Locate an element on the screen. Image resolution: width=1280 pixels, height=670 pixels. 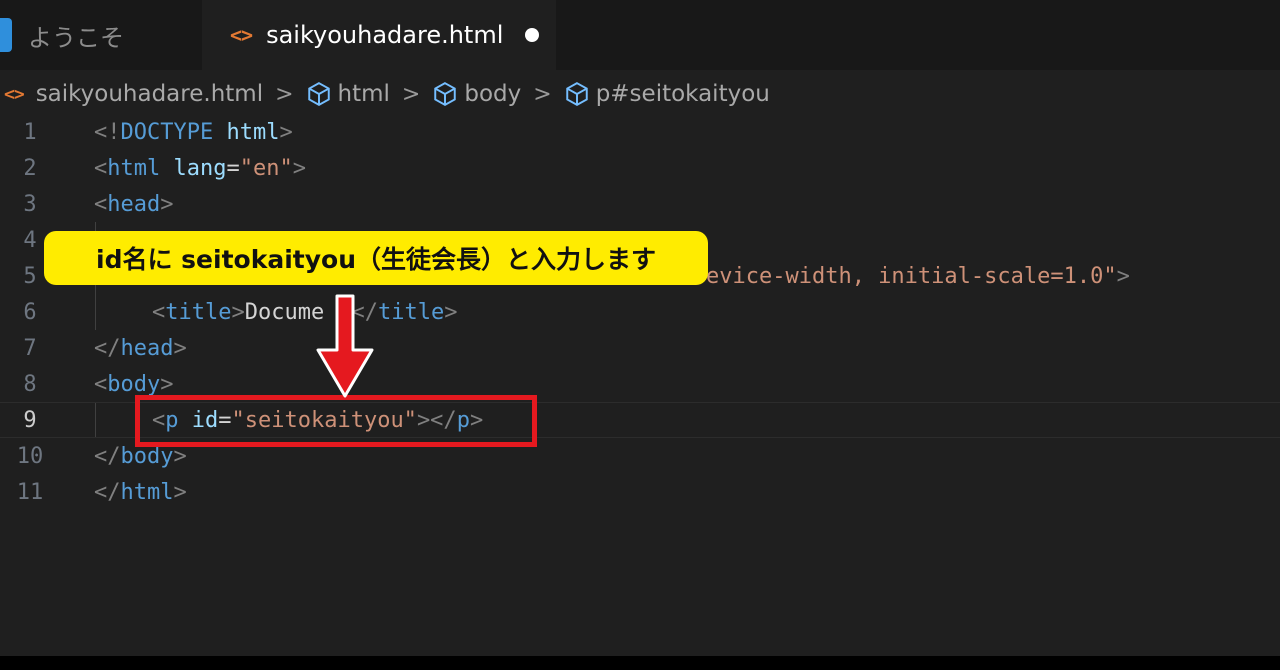
callout-text: id名に seitokaityou（生徒会長）と入力します is located at coordinates (376, 259).